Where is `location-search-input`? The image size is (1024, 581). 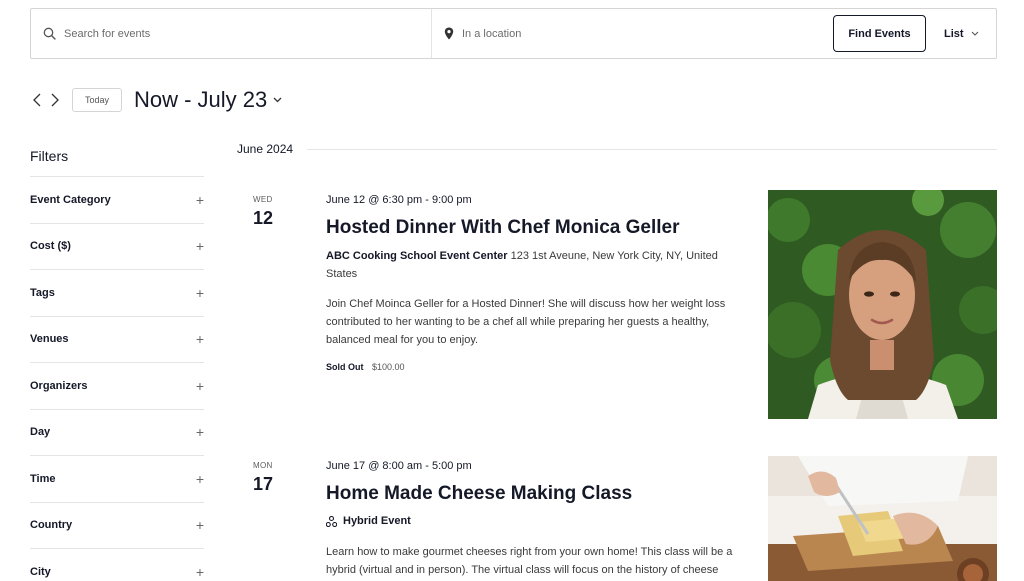
location-search-input is located at coordinates (612, 33).